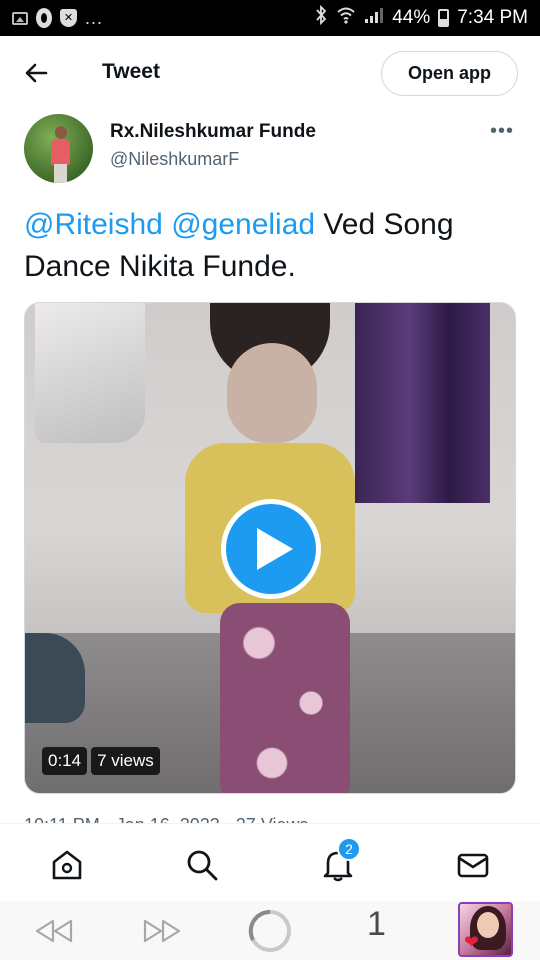  What do you see at coordinates (54, 931) in the screenshot?
I see `rewind-icon` at bounding box center [54, 931].